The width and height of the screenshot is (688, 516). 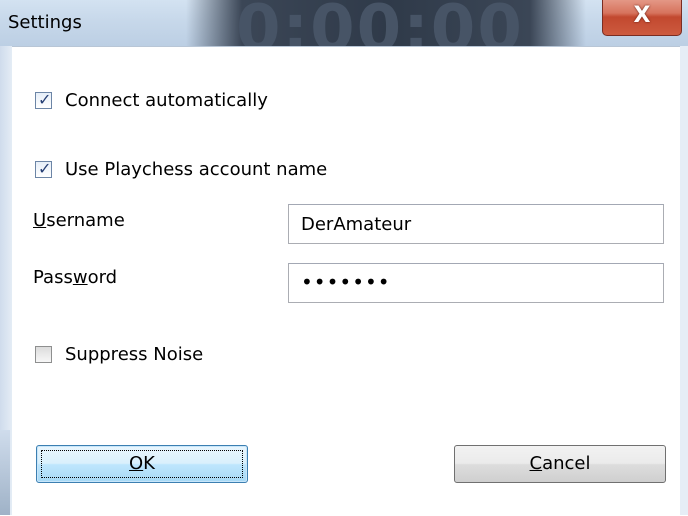 I want to click on window-title: Settings, so click(x=45, y=22).